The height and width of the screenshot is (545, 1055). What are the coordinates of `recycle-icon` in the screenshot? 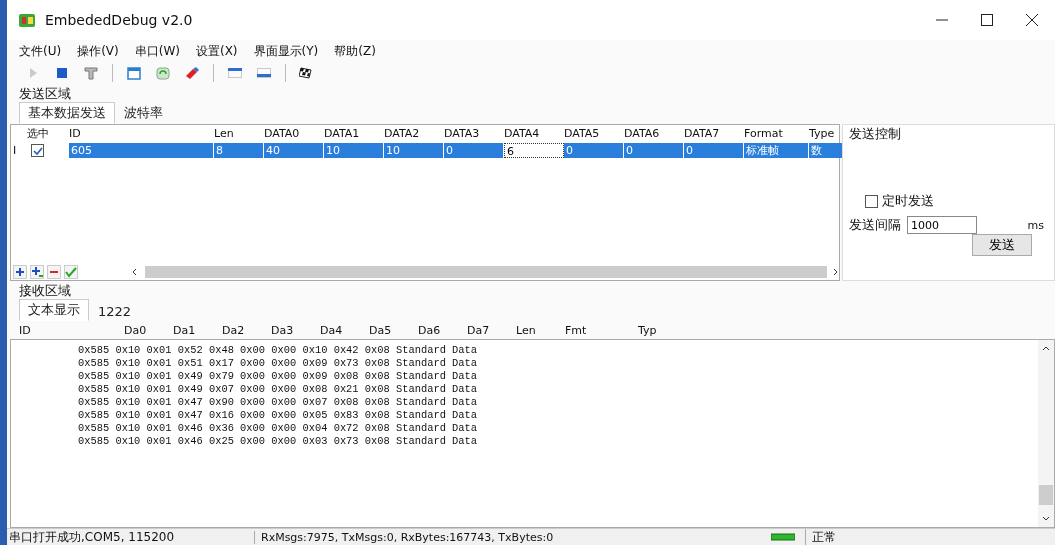 It's located at (163, 73).